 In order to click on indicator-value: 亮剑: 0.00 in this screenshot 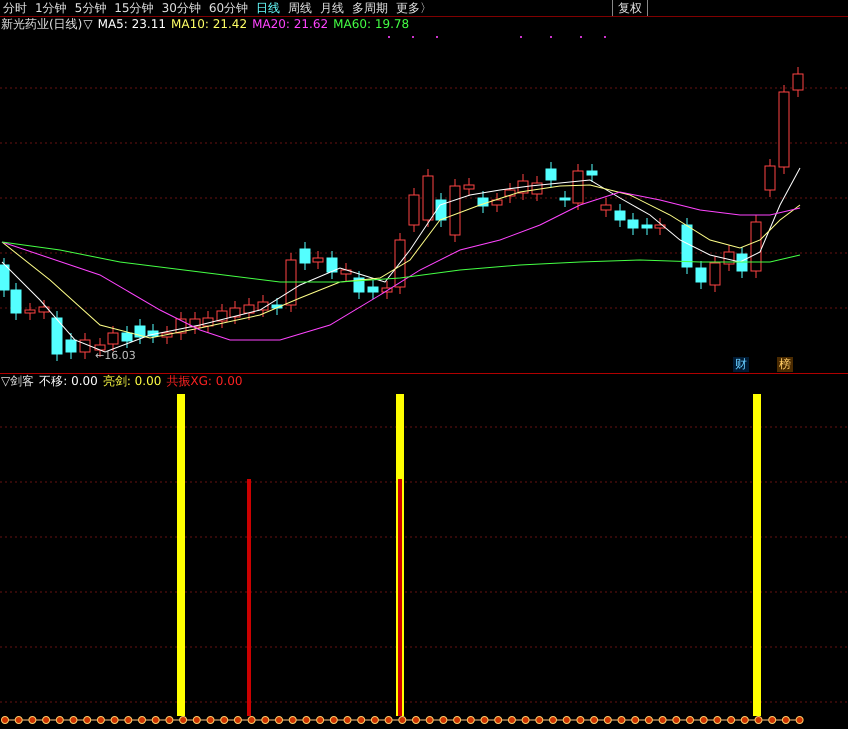, I will do `click(132, 381)`.